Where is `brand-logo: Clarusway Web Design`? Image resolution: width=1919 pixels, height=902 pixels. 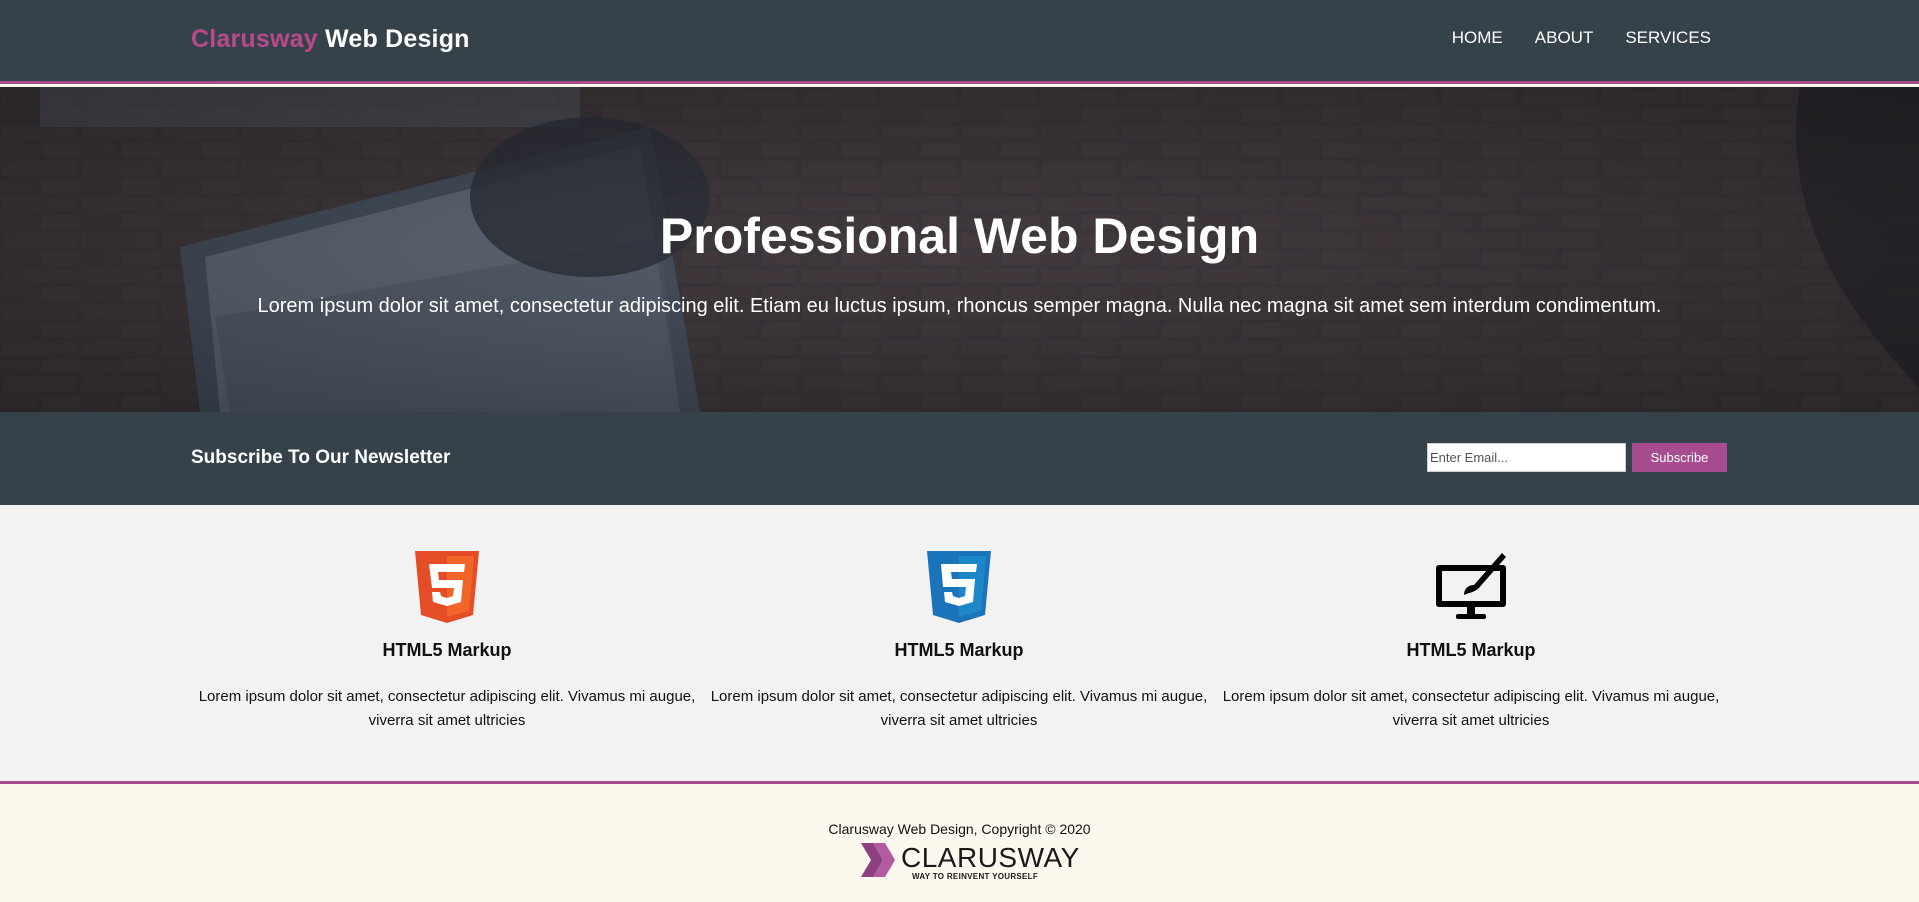
brand-logo: Clarusway Web Design is located at coordinates (330, 39).